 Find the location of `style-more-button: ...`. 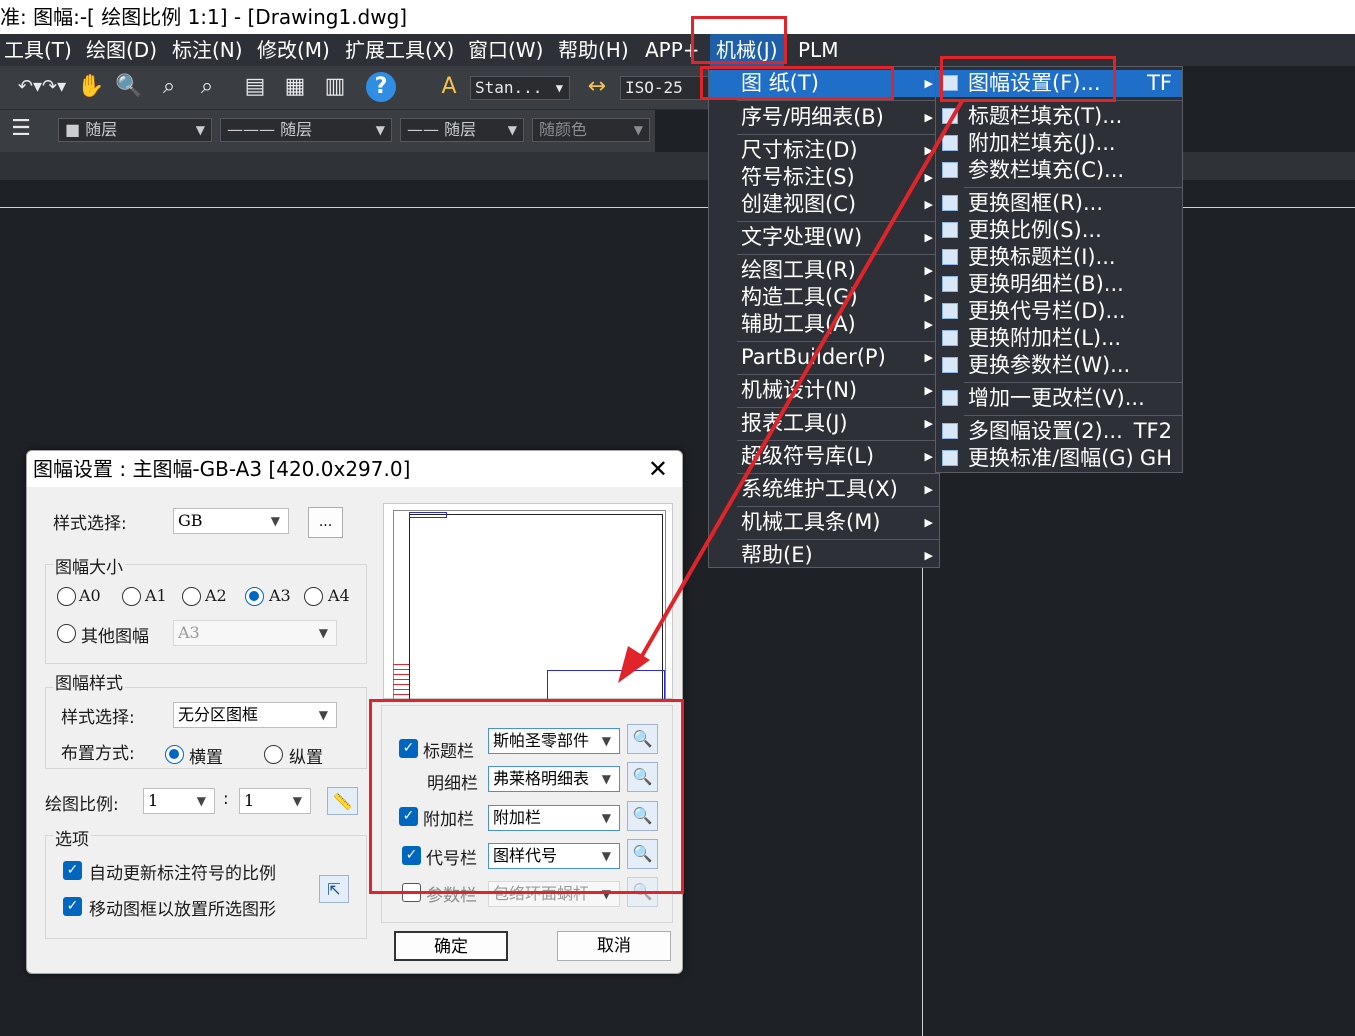

style-more-button: ... is located at coordinates (325, 522).